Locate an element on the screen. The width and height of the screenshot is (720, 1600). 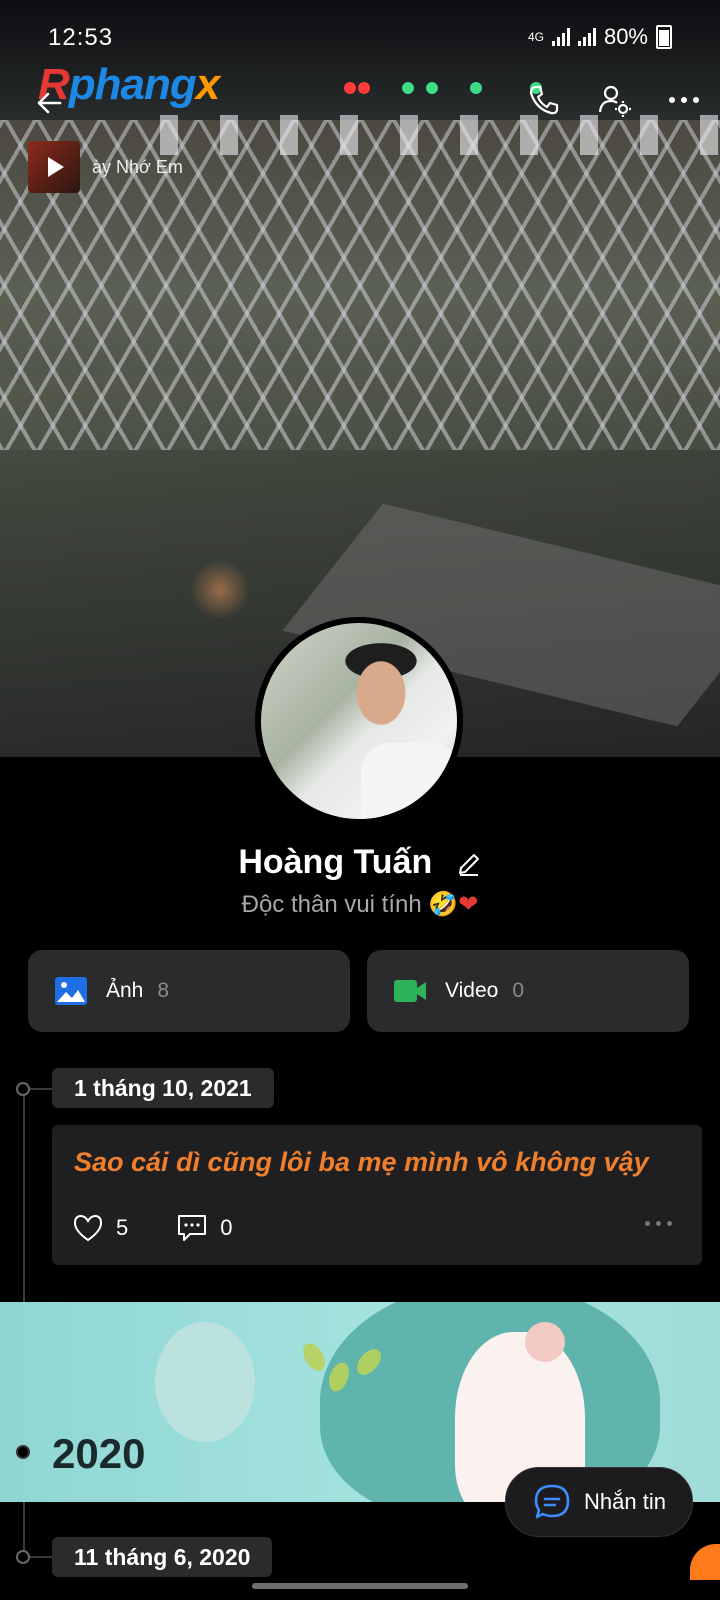
app-logo: Rphangx is located at coordinates (129, 85).